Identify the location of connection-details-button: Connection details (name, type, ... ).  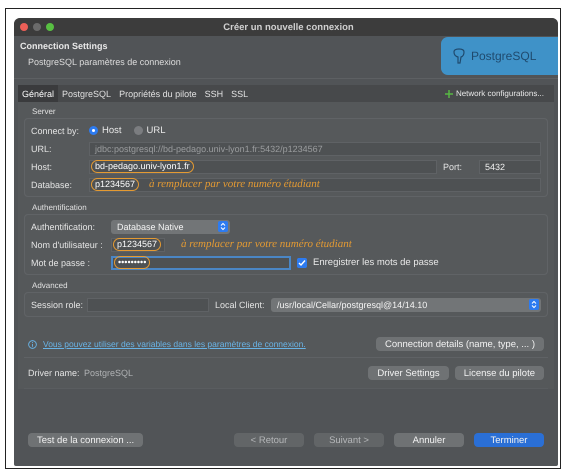
(460, 344).